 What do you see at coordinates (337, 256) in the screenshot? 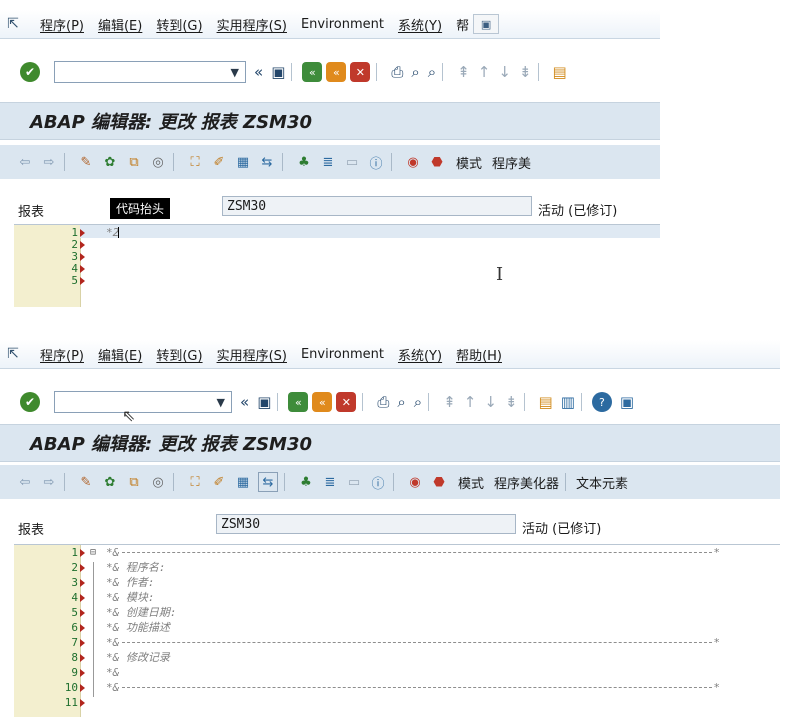
I see `code-line: 3` at bounding box center [337, 256].